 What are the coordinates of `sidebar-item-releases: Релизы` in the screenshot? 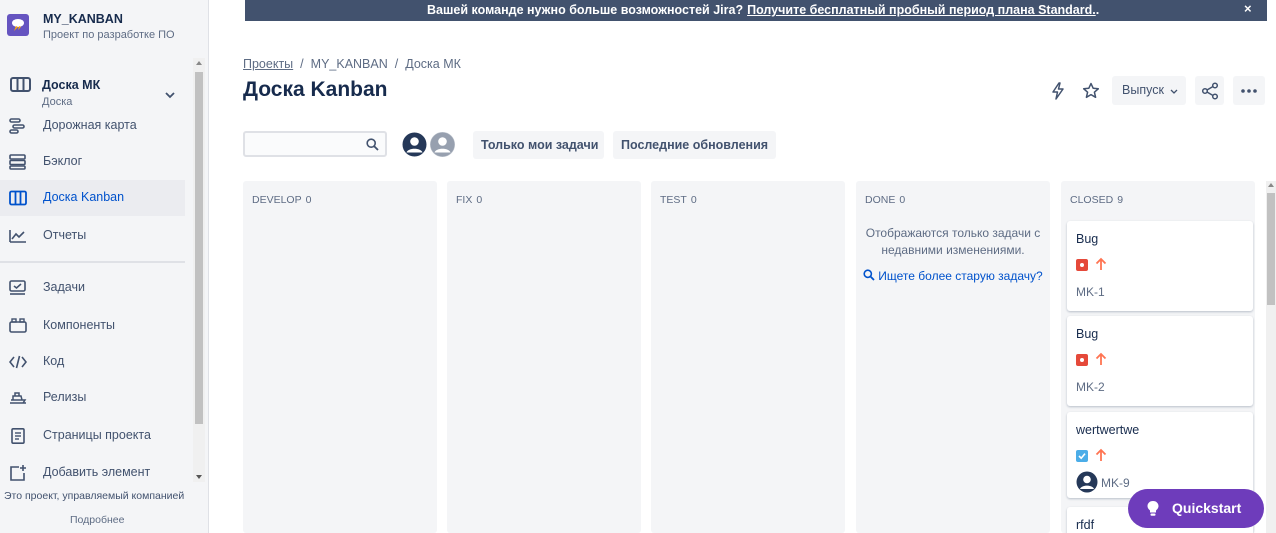 It's located at (92, 398).